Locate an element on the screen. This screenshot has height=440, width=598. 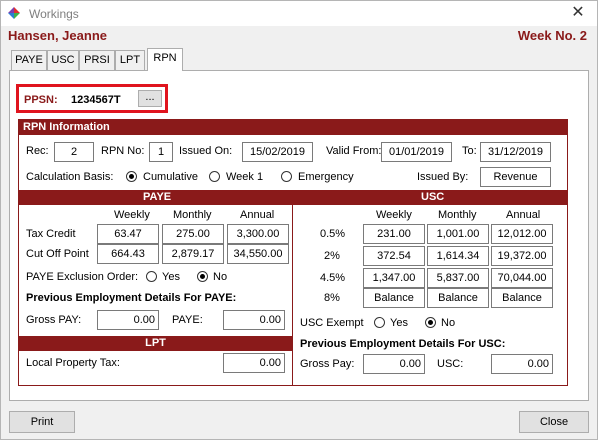
usc-exempt-yes-radio is located at coordinates (379, 322).